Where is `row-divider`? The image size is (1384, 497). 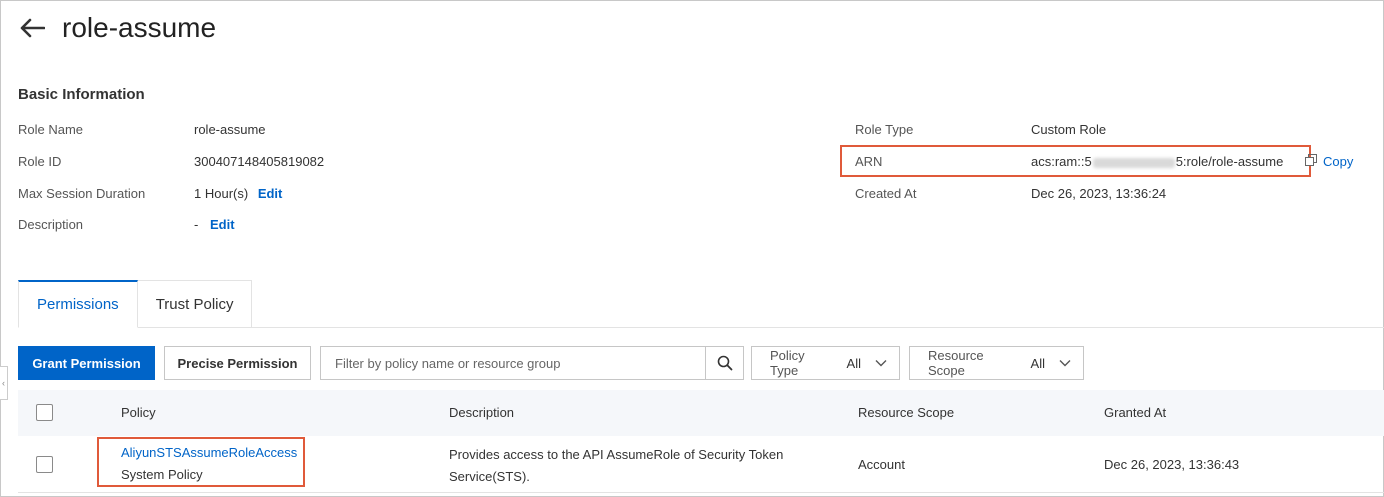
row-divider is located at coordinates (701, 492).